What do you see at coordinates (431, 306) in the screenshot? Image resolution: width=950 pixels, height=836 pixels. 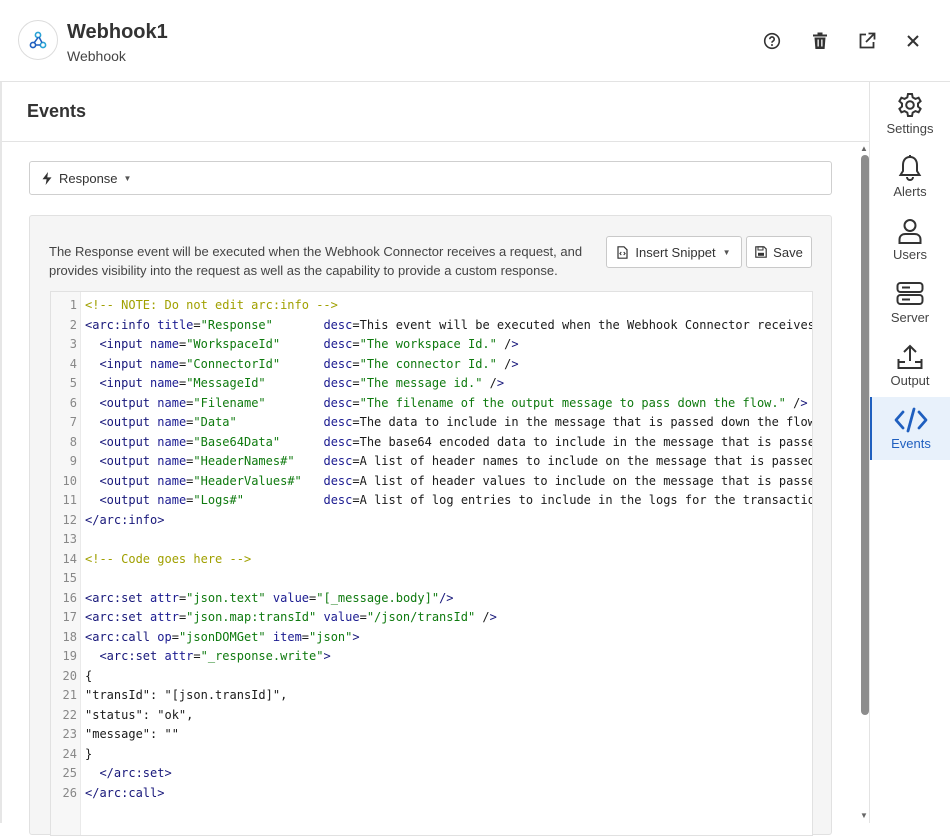 I see `code-line: 1 <!-- NOTE: Do not edit arc:info -->` at bounding box center [431, 306].